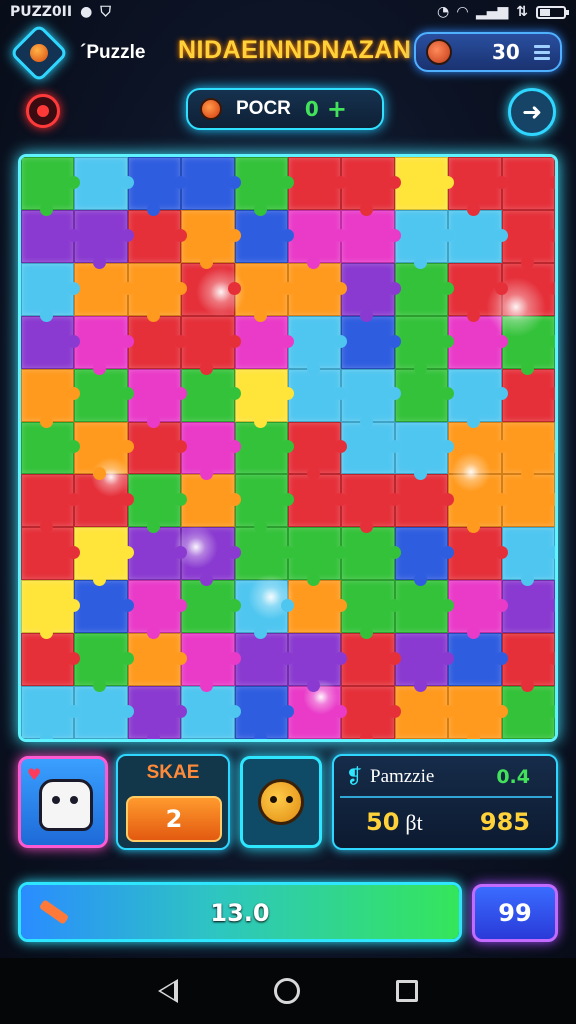 The width and height of the screenshot is (576, 1024). I want to click on character-card: ♥, so click(63, 802).